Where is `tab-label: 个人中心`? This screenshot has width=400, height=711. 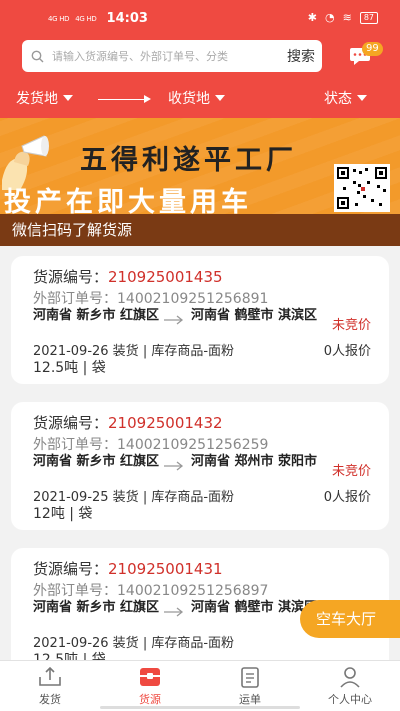
tab-label: 个人中心 is located at coordinates (350, 699).